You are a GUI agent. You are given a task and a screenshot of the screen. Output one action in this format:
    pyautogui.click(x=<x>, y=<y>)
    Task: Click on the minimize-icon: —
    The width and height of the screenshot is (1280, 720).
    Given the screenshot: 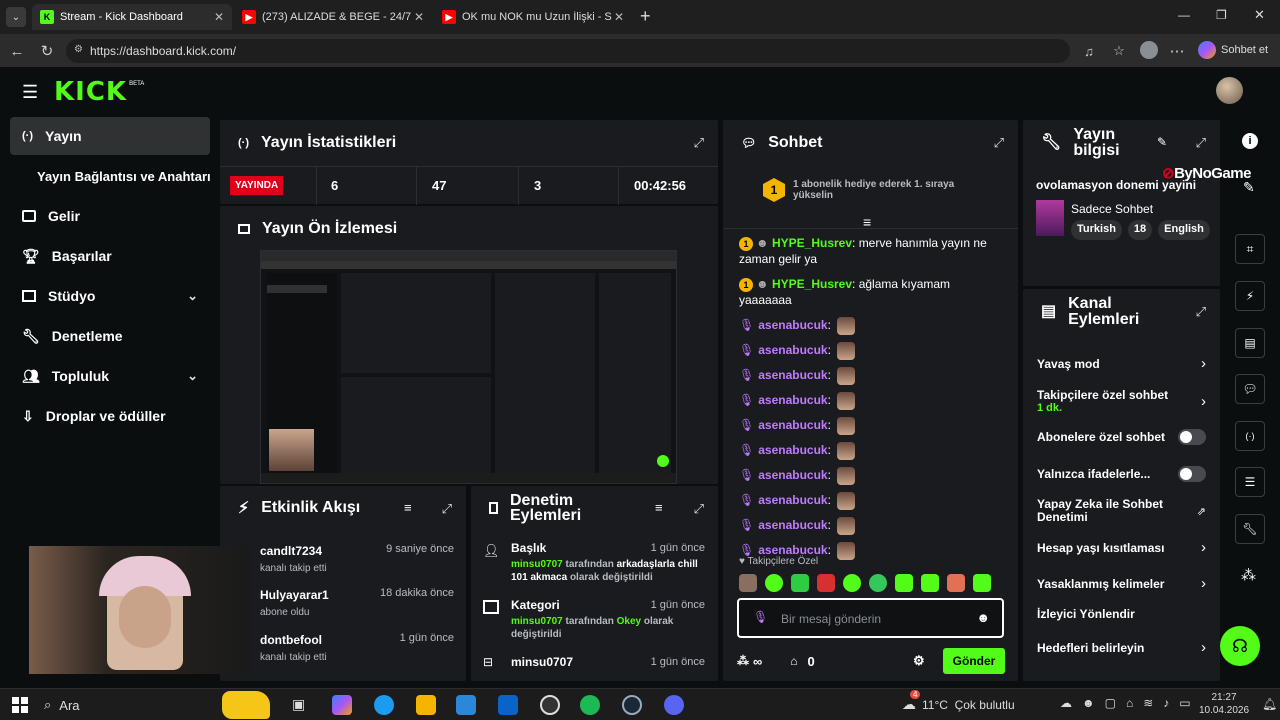 What is the action you would take?
    pyautogui.click(x=1184, y=15)
    